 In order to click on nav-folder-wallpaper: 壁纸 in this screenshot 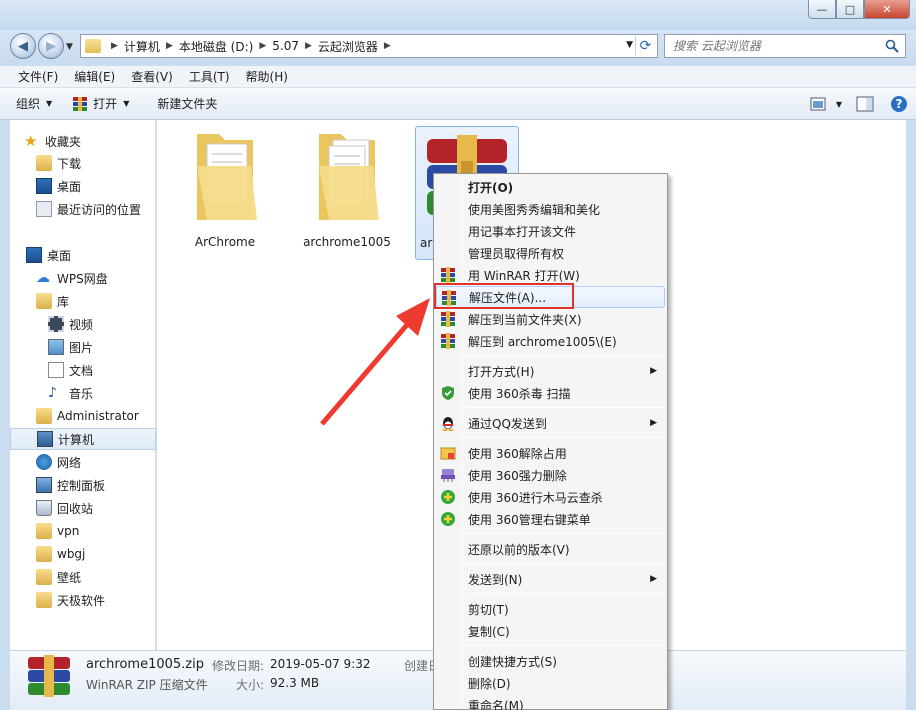, I will do `click(83, 577)`.